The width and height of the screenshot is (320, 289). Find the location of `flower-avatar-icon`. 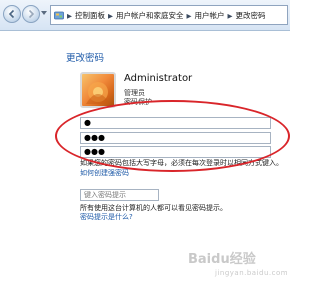

flower-avatar-icon is located at coordinates (98, 93).